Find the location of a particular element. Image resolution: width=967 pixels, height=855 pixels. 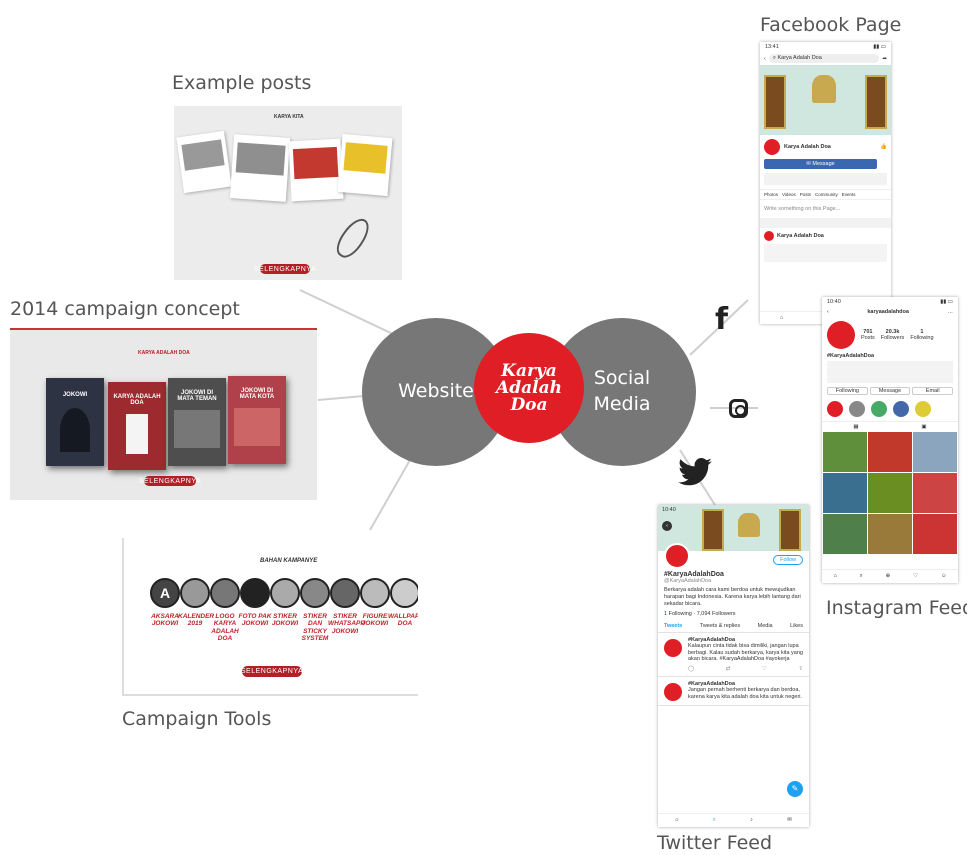

battery-icon: ▮▮ ▭ is located at coordinates (946, 302).